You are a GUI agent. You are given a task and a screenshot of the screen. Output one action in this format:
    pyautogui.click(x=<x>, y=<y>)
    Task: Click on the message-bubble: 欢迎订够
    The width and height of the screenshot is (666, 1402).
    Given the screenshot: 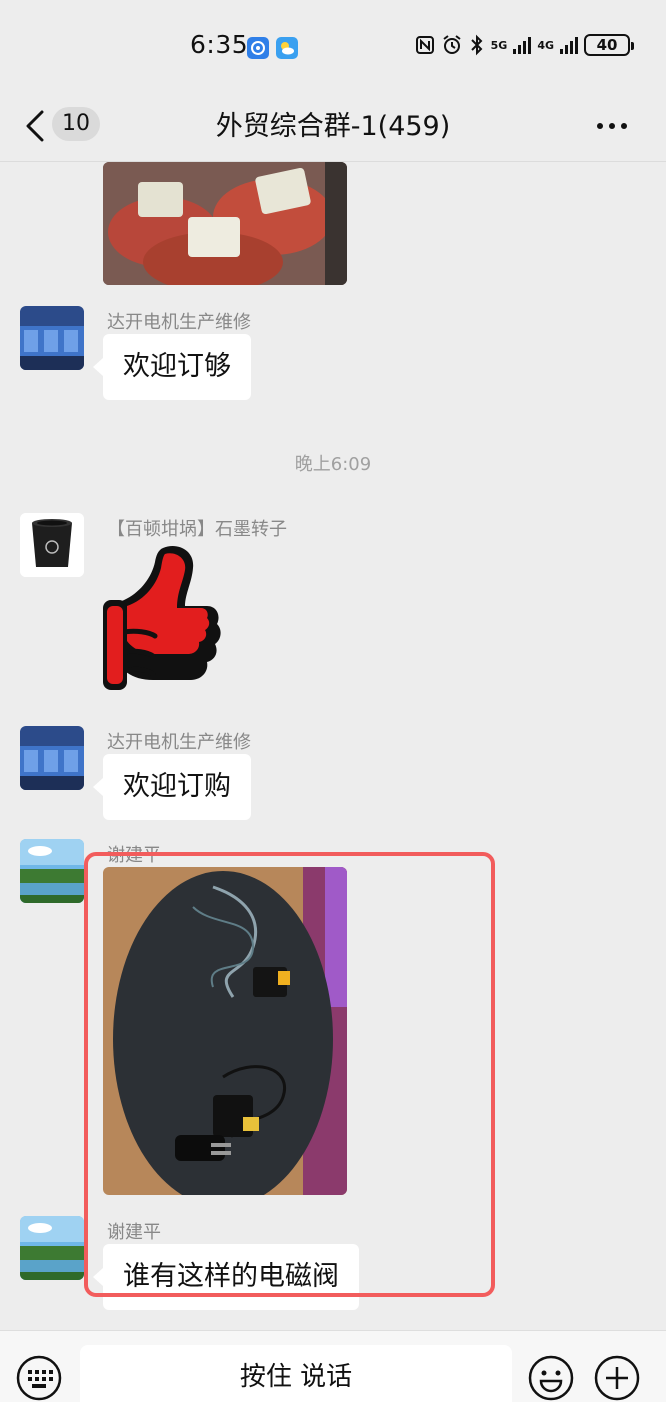 What is the action you would take?
    pyautogui.click(x=172, y=367)
    